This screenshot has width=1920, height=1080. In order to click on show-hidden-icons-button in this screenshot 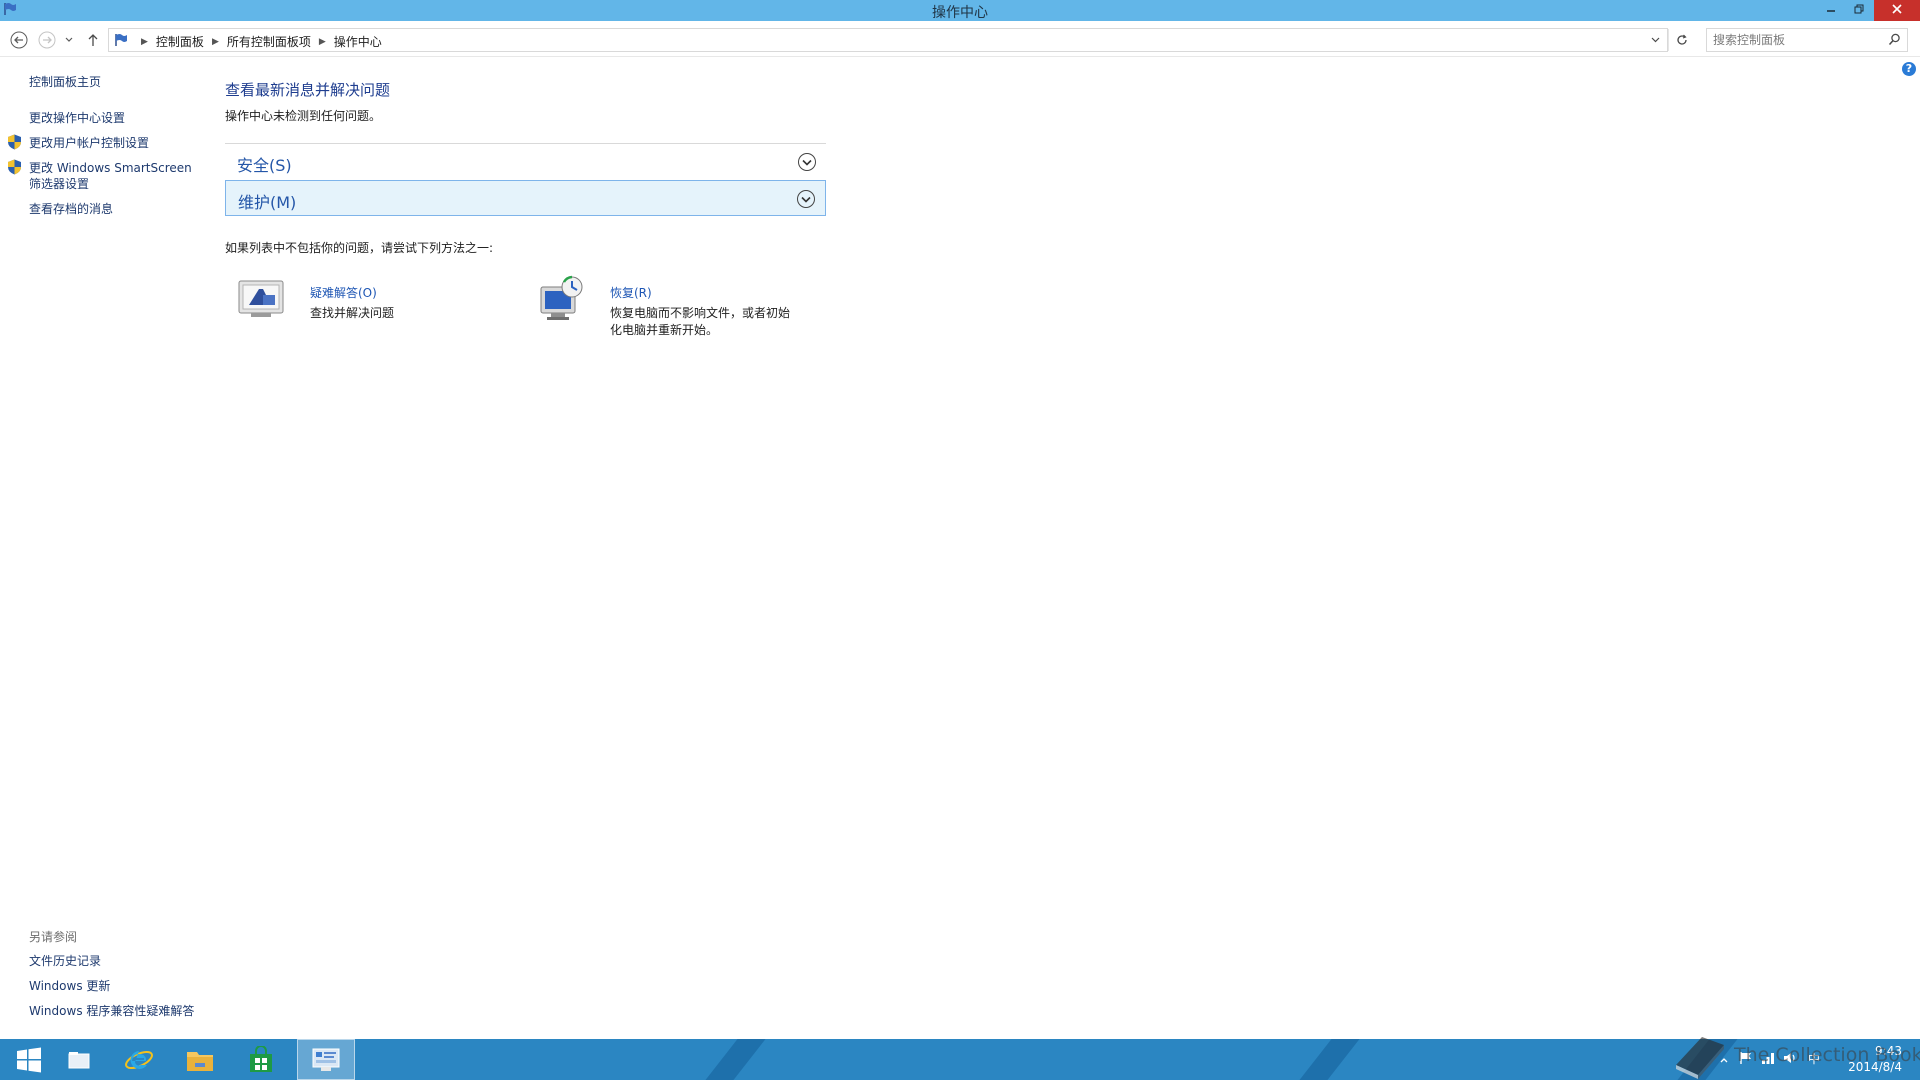, I will do `click(1724, 1059)`.